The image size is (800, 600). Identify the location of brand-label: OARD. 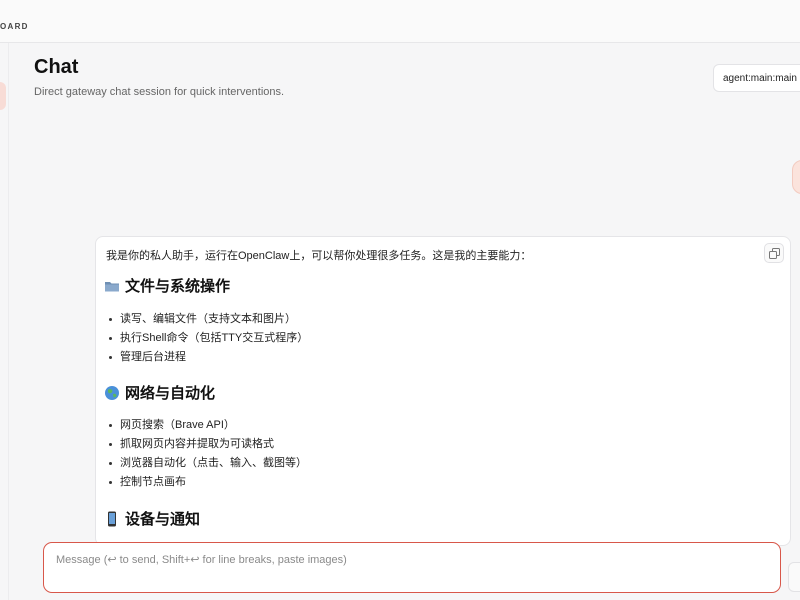
(14, 26).